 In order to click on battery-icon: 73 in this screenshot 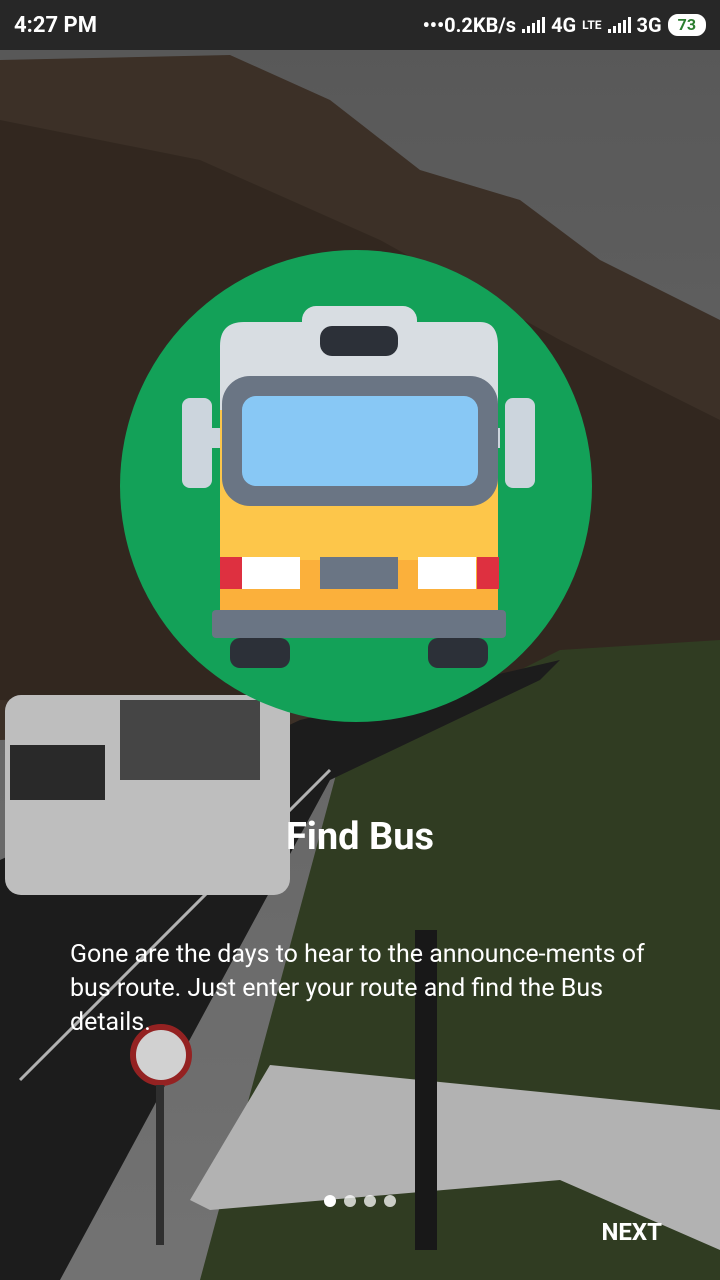, I will do `click(686, 25)`.